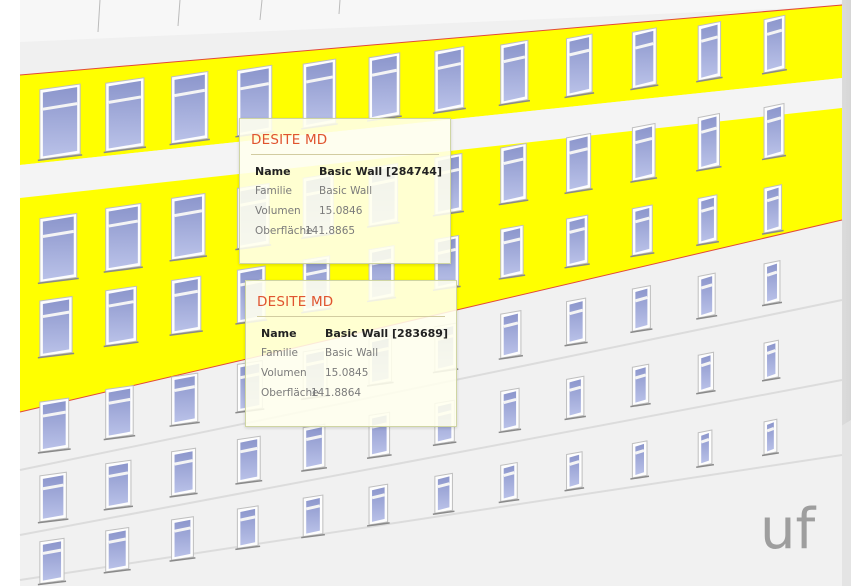 The height and width of the screenshot is (586, 851). I want to click on tooltip-value: Basic Wall [284744], so click(380, 171).